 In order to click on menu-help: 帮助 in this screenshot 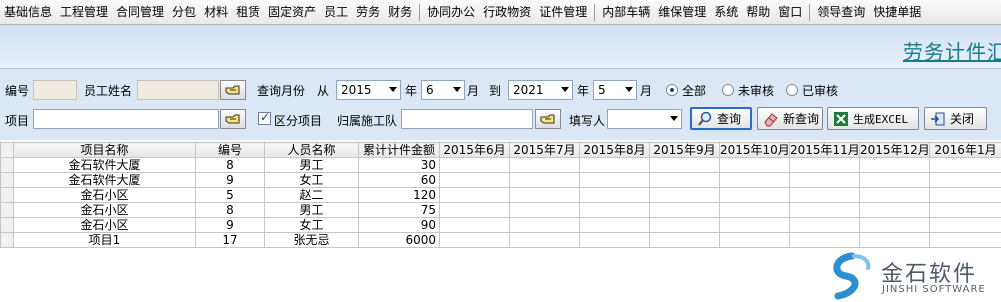, I will do `click(758, 12)`.